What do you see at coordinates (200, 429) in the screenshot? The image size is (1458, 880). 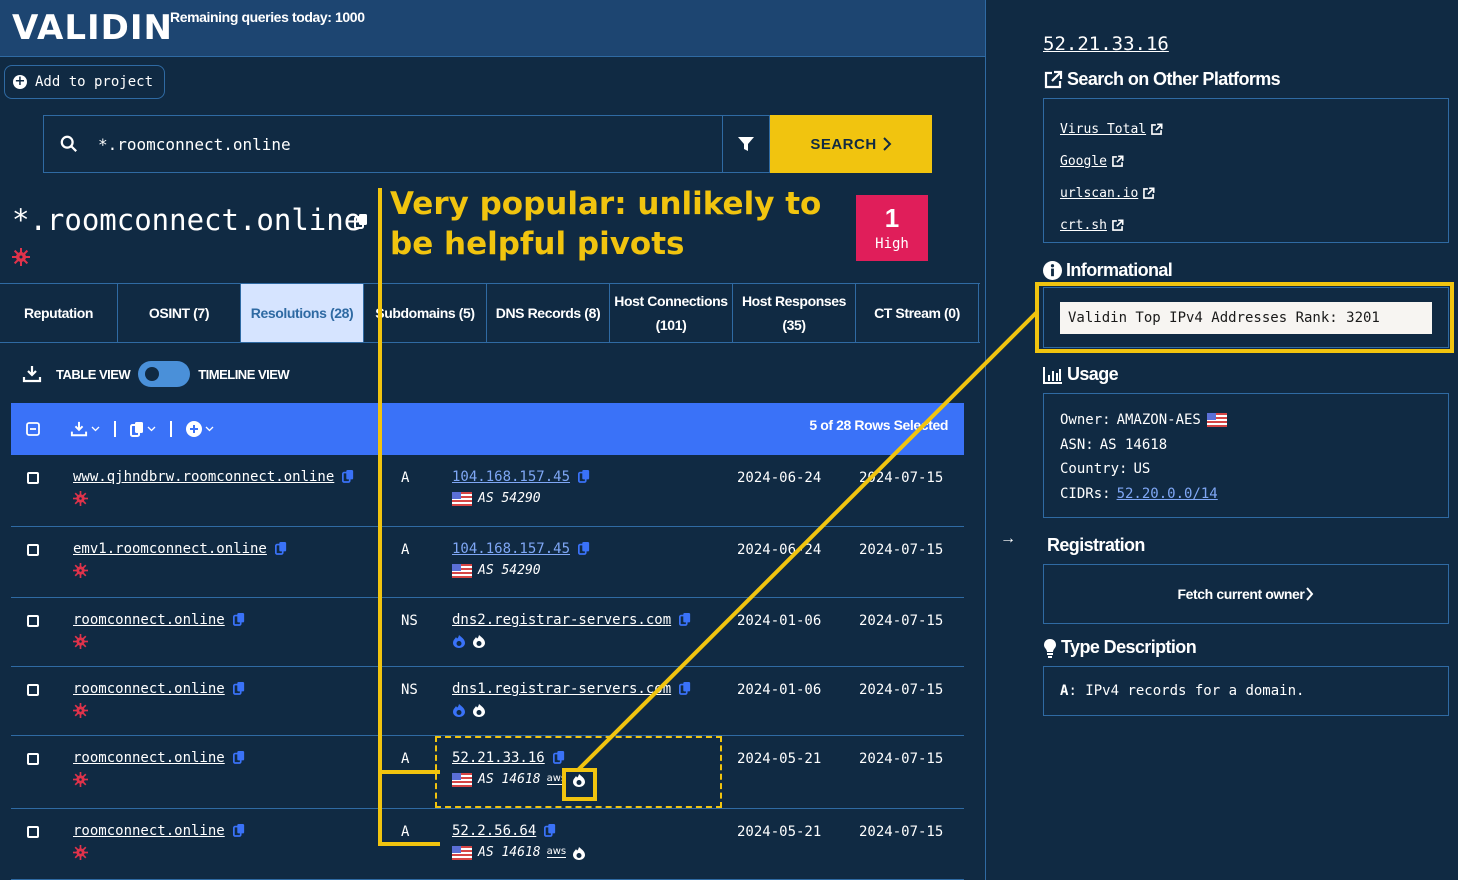 I see `add-dropdown` at bounding box center [200, 429].